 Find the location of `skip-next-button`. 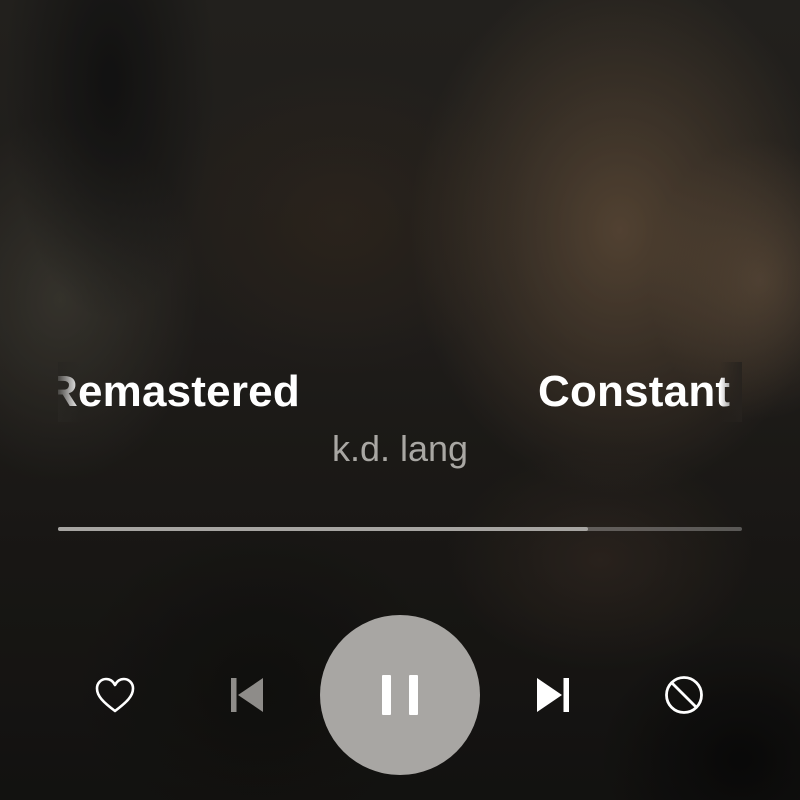

skip-next-button is located at coordinates (553, 695).